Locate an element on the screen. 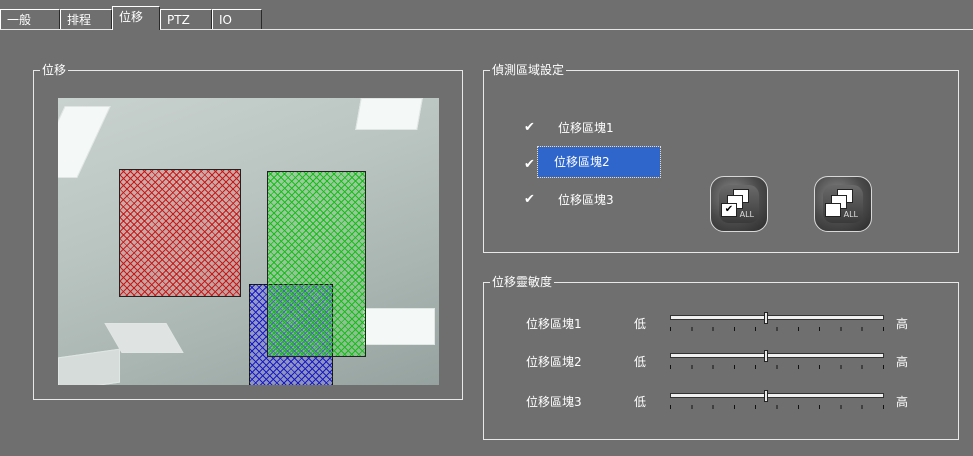  region-label-2: 位移區塊2 is located at coordinates (599, 162).